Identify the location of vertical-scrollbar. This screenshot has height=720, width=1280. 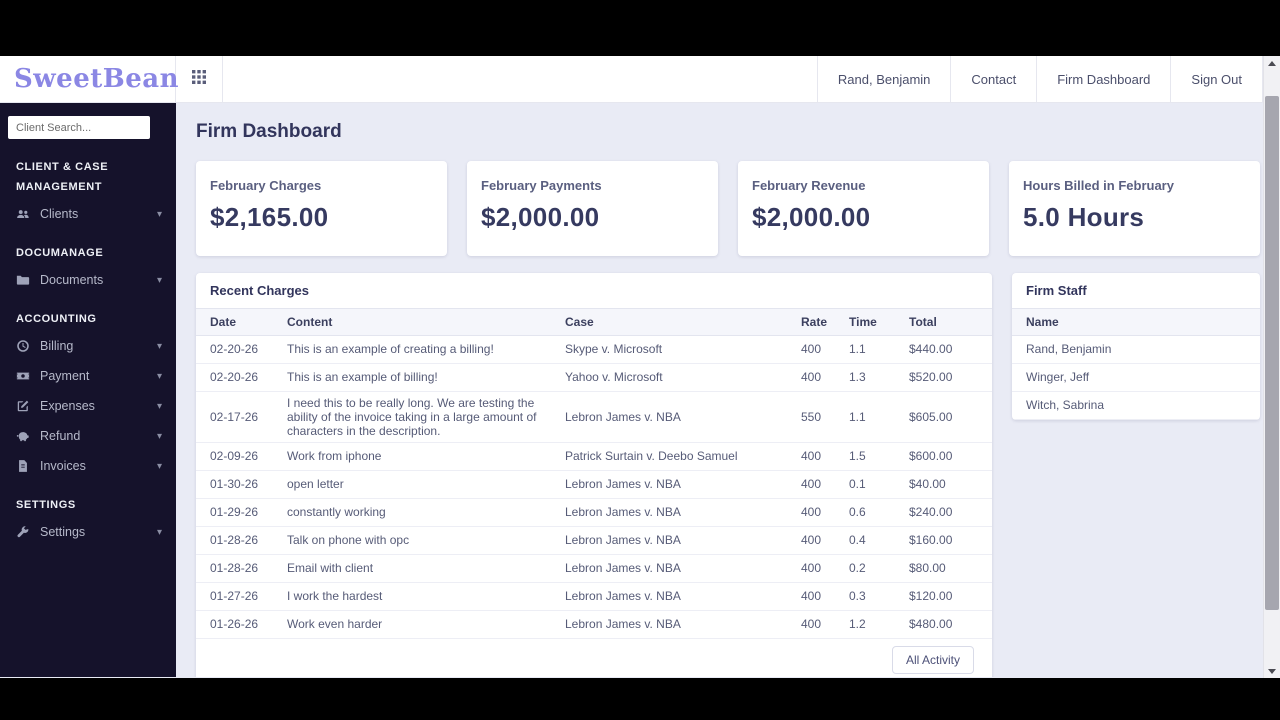
(1271, 367).